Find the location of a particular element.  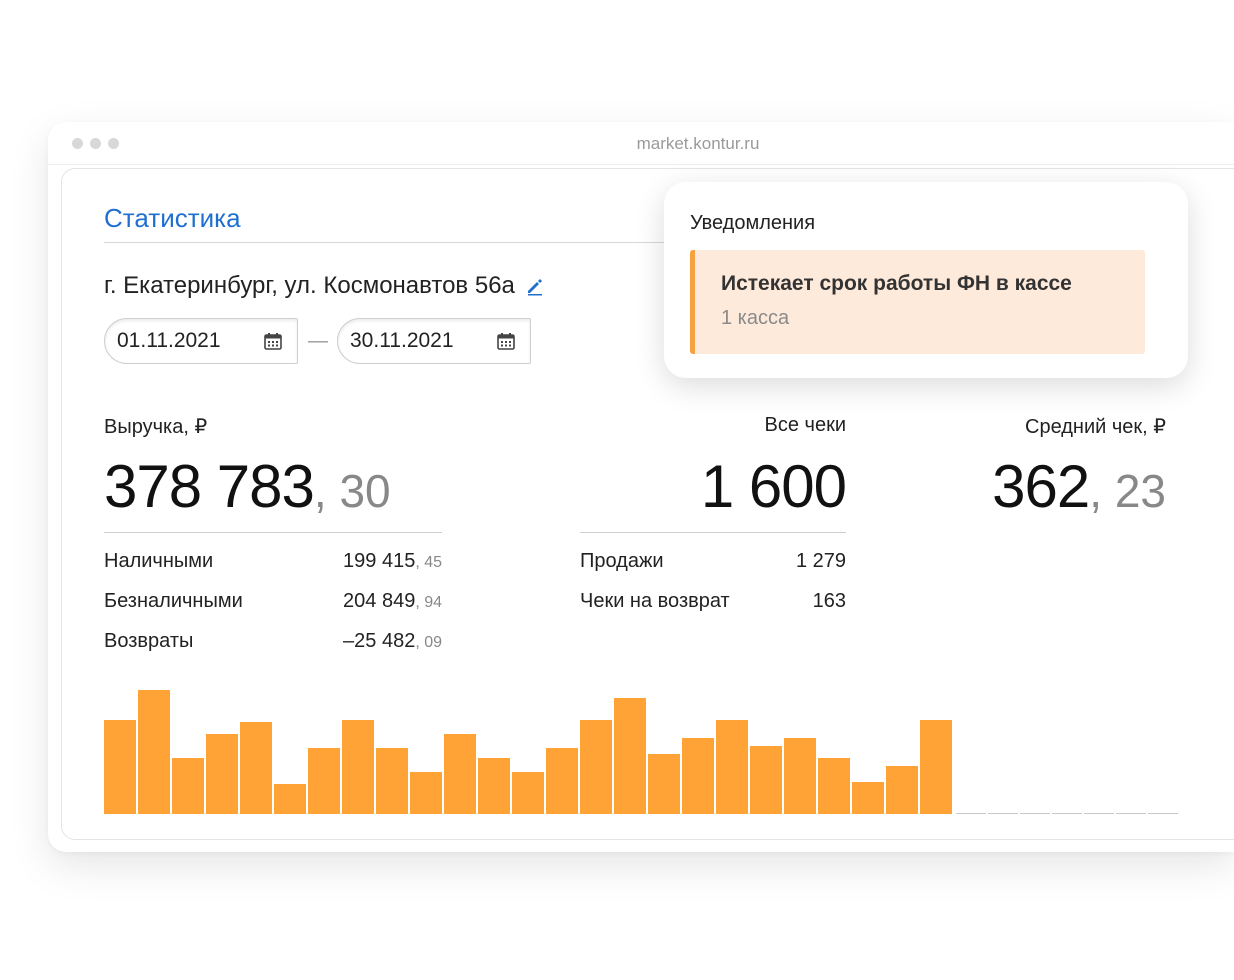

revenue-value-frac: , 30 is located at coordinates (352, 491).